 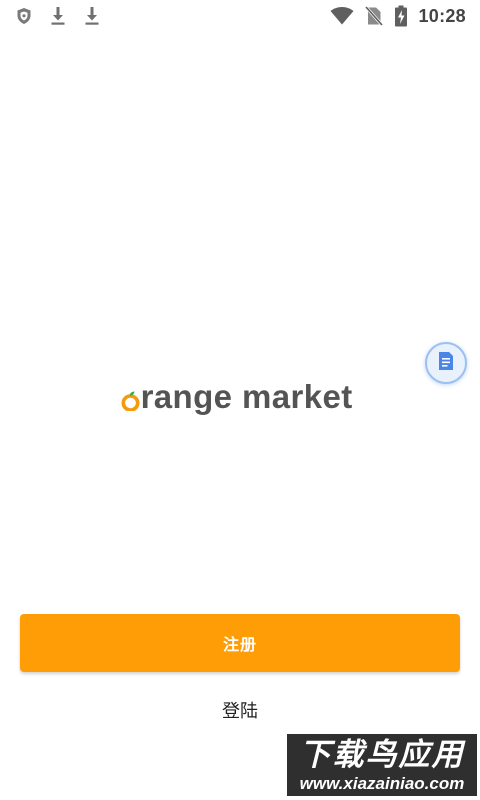 What do you see at coordinates (240, 16) in the screenshot?
I see `status-bar: 10:28` at bounding box center [240, 16].